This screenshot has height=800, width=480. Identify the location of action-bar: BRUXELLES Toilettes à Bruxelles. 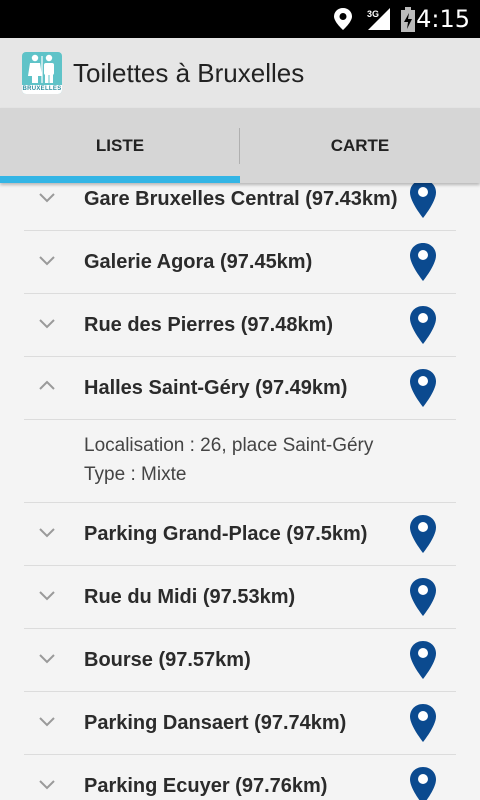
(240, 73).